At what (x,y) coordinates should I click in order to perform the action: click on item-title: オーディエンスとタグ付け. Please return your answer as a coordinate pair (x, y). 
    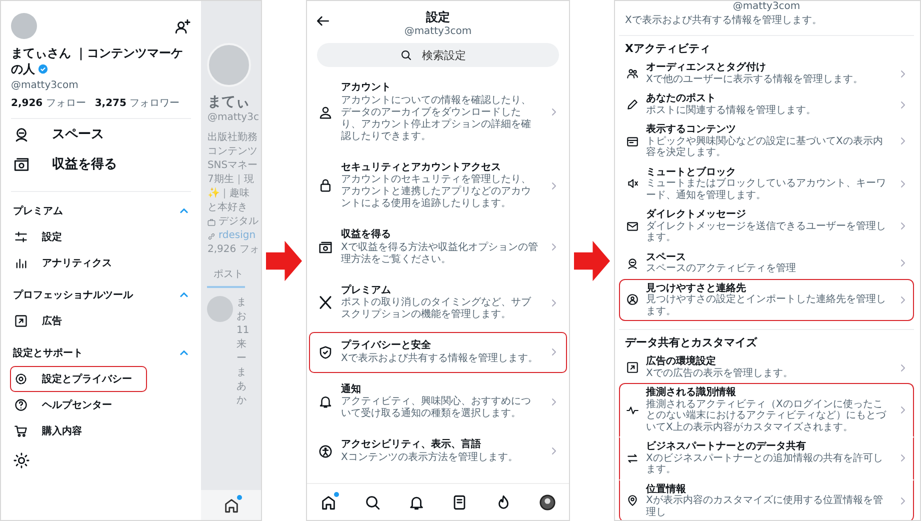
    Looking at the image, I should click on (706, 68).